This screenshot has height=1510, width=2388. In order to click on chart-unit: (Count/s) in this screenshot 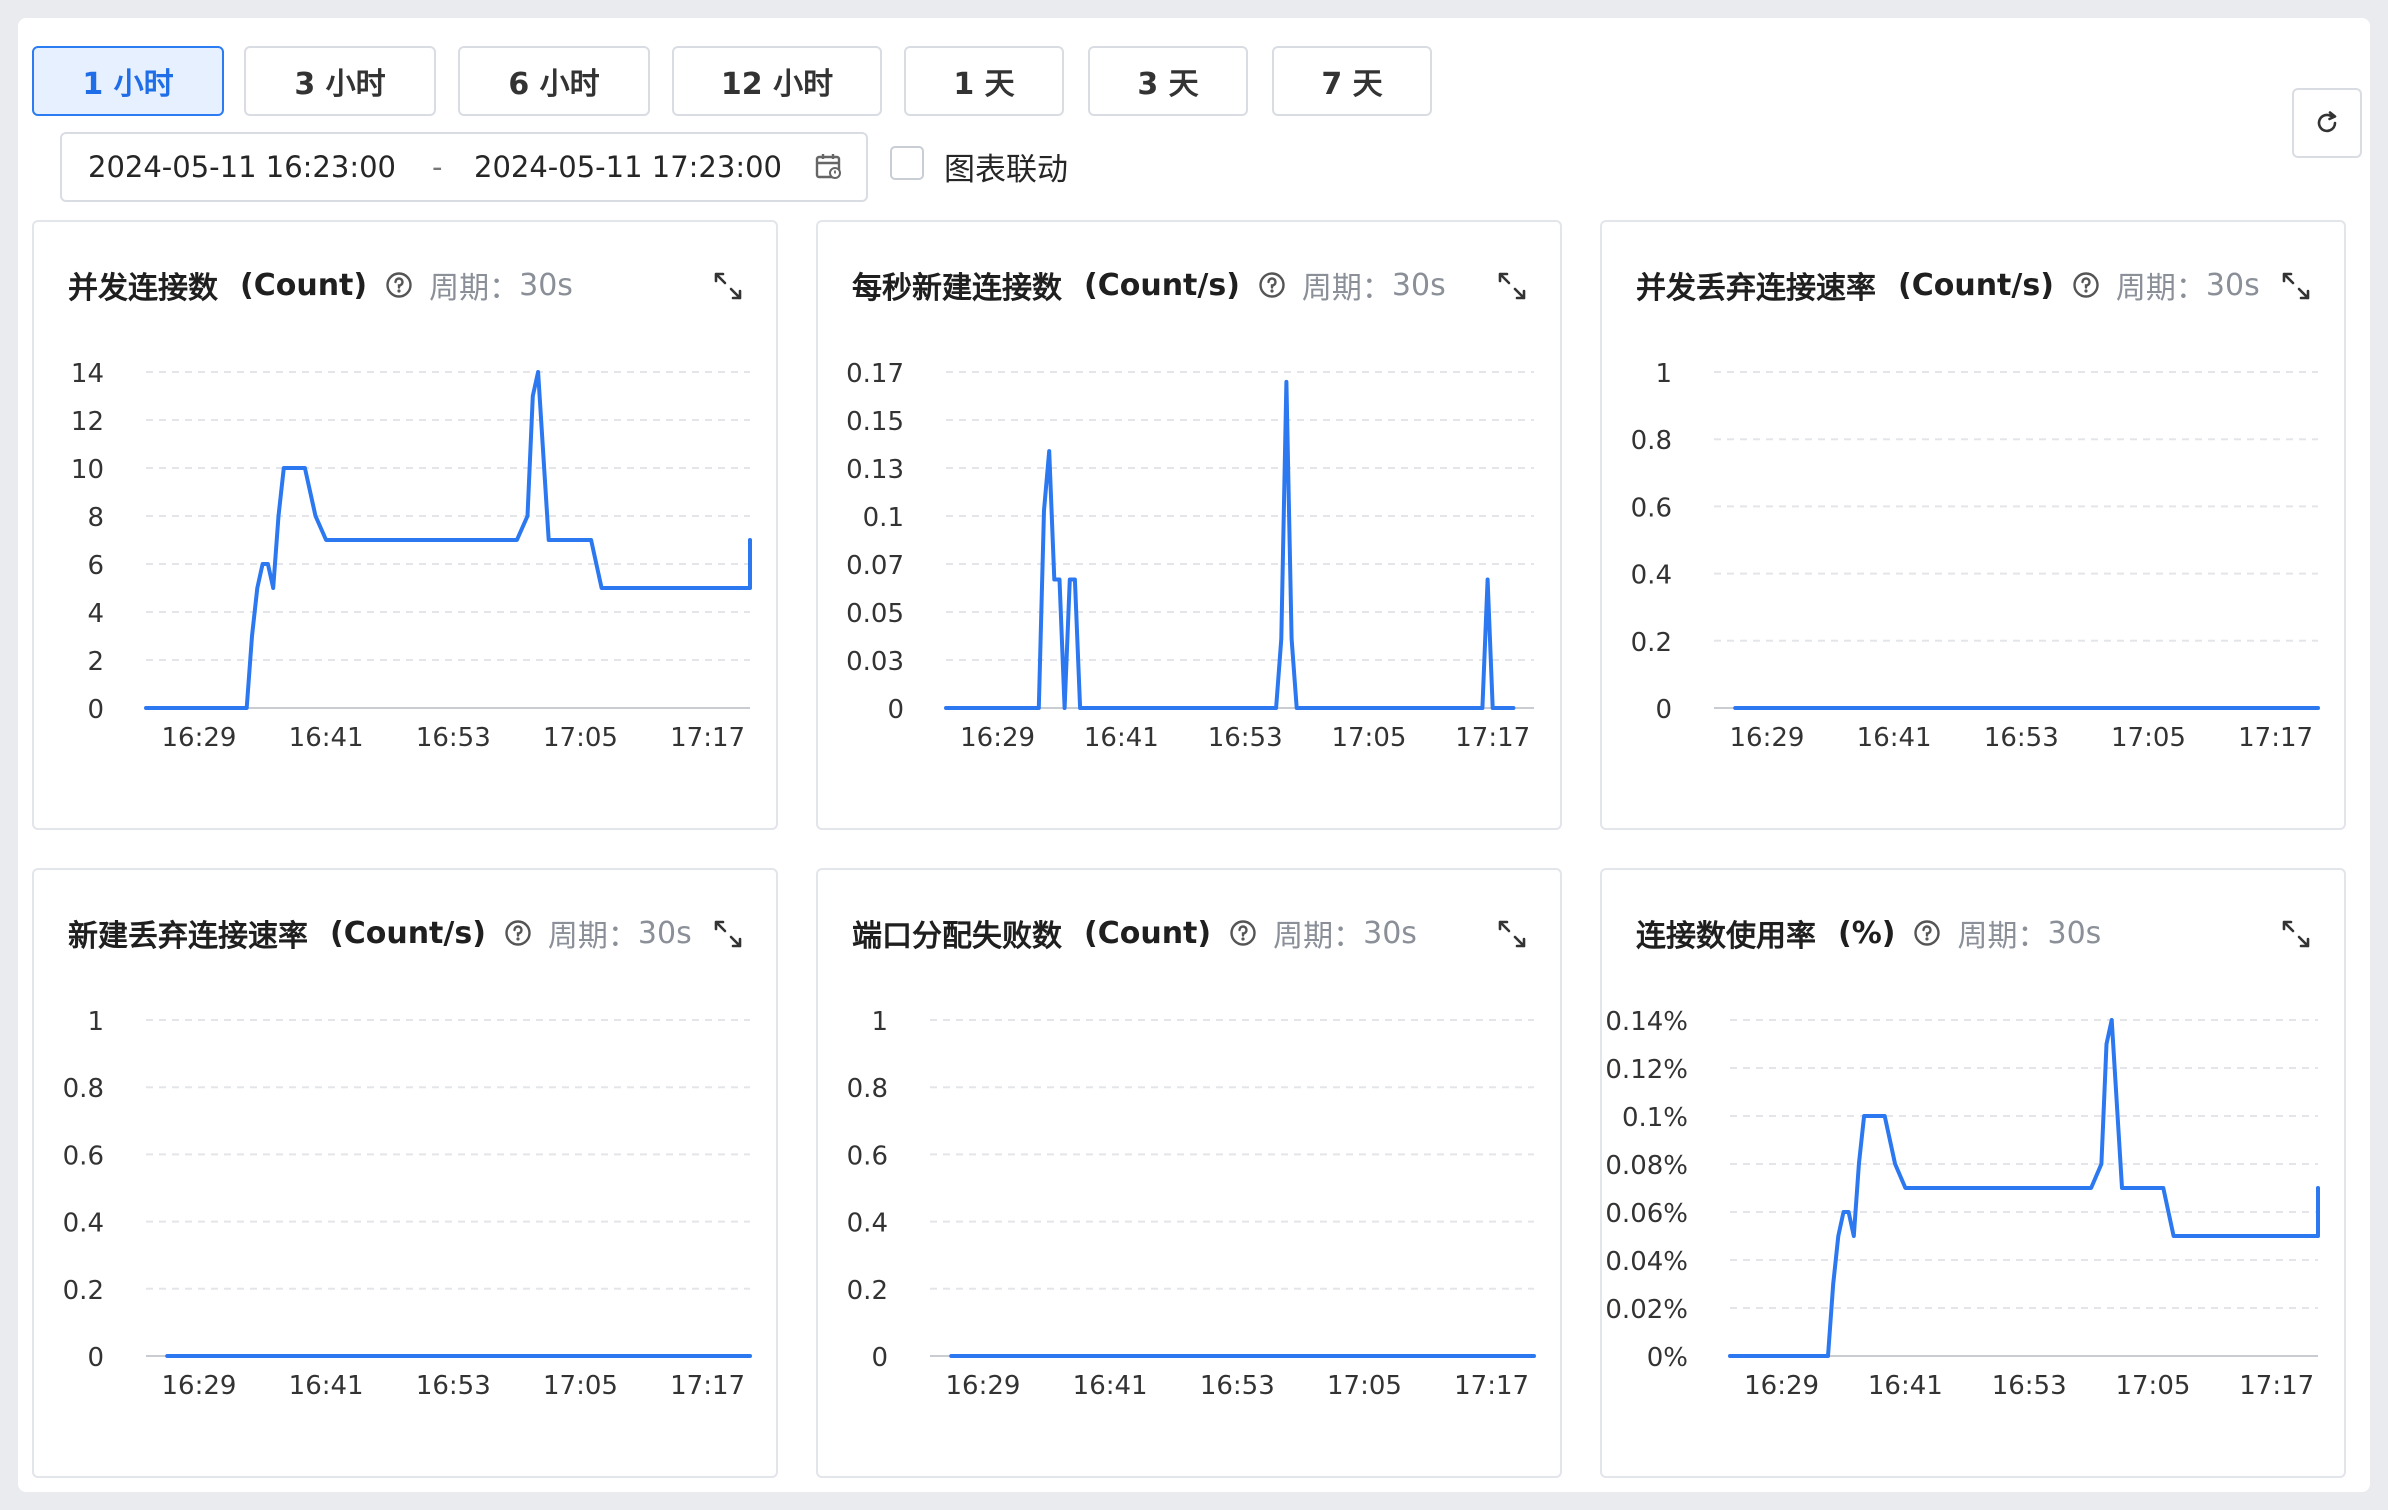, I will do `click(1162, 285)`.